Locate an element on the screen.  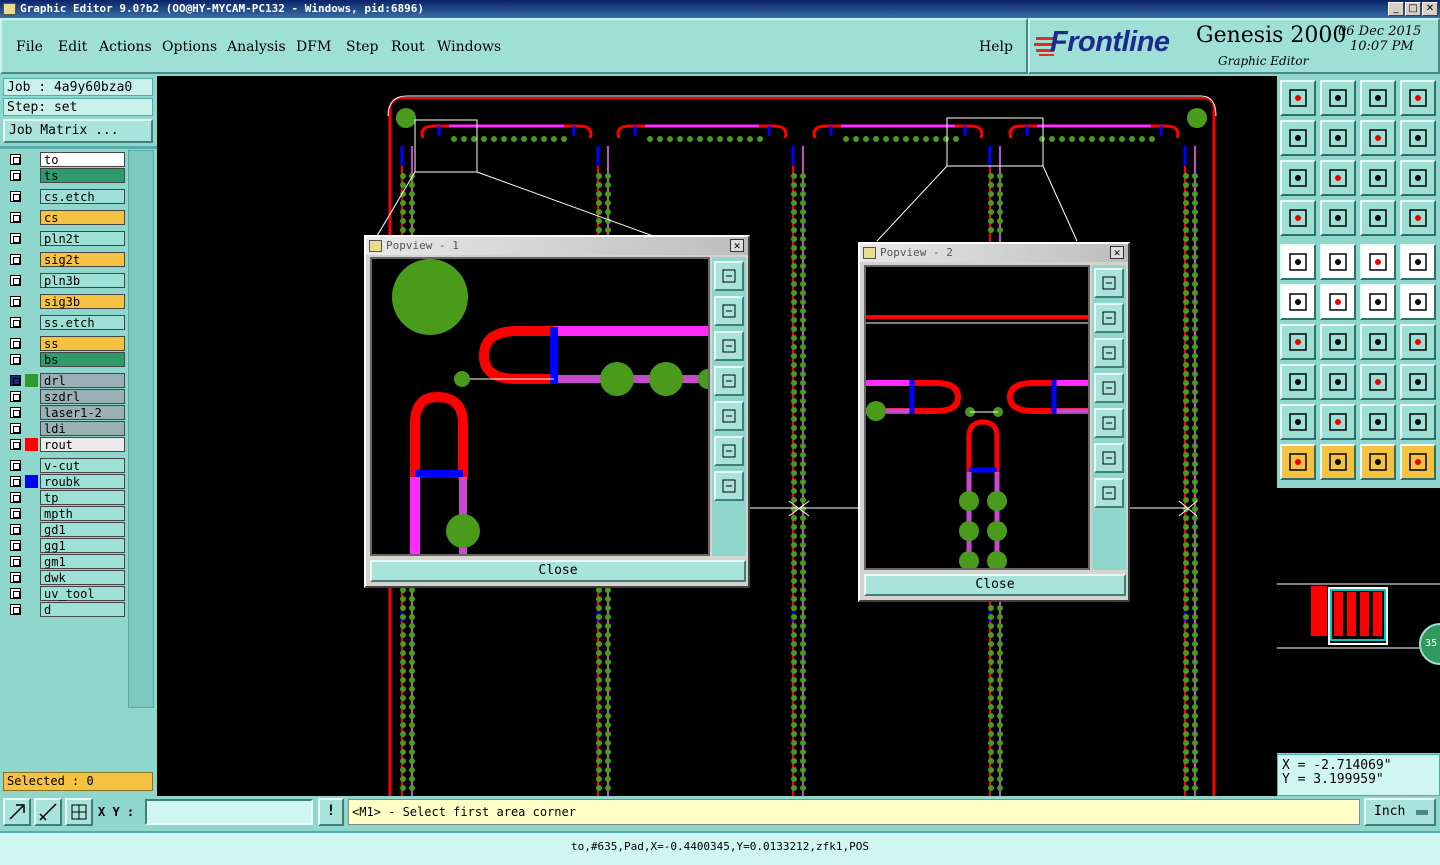
layer-name: sig3b is located at coordinates (82, 301).